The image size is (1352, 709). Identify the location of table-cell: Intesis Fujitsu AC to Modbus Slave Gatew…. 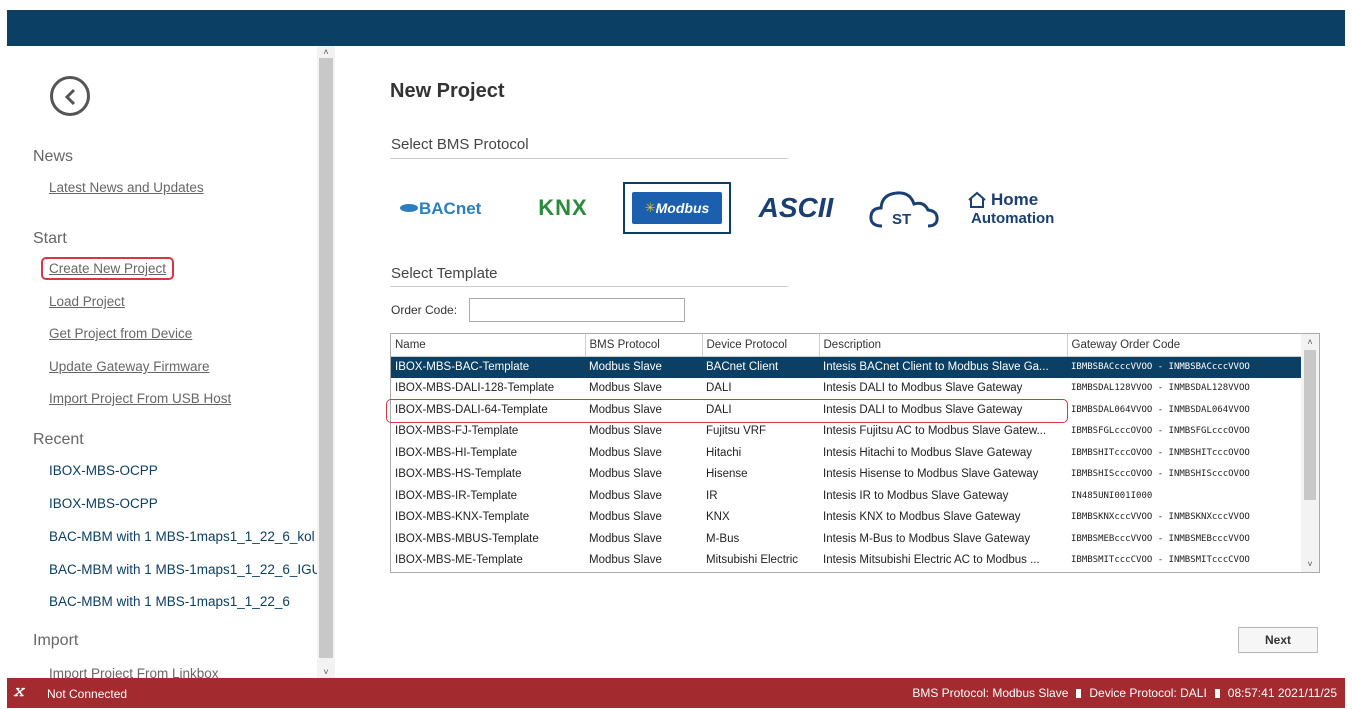
(935, 431).